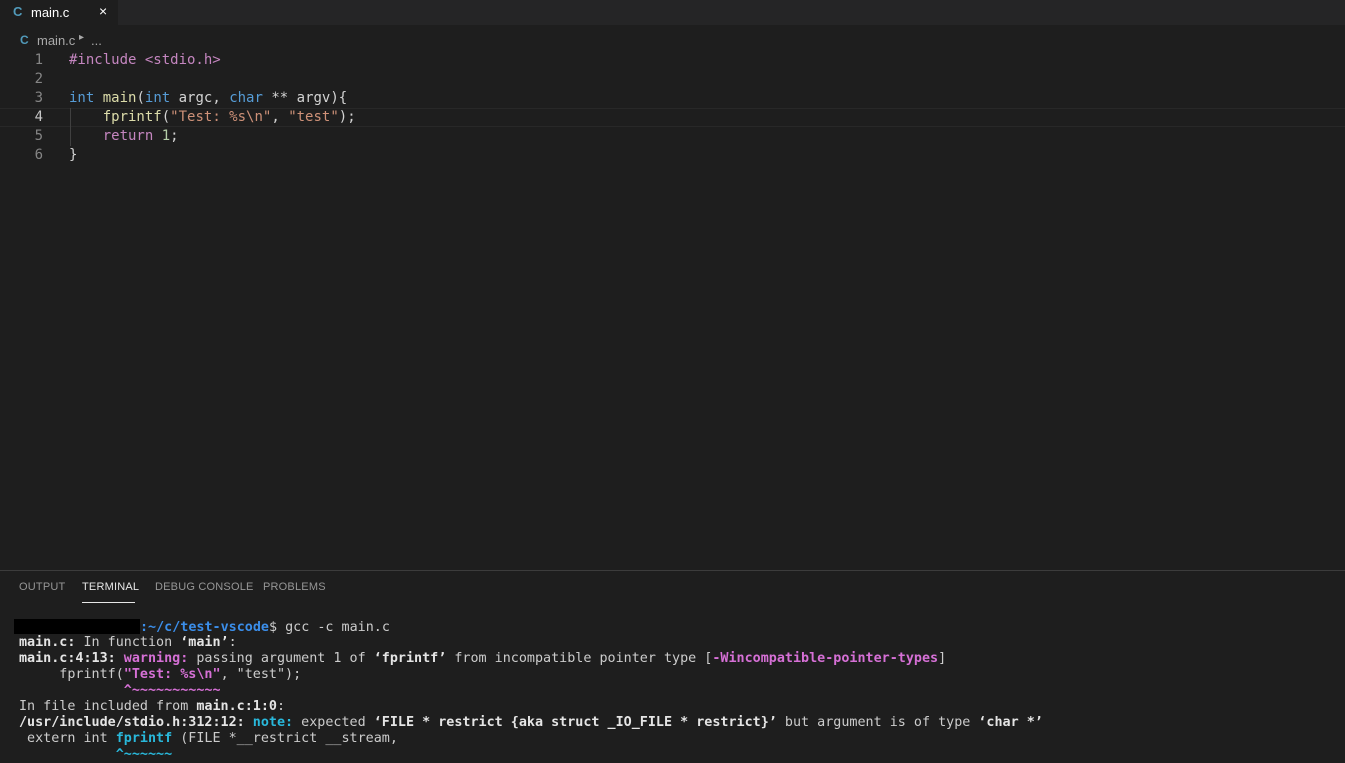  Describe the element at coordinates (160, 674) in the screenshot. I see `terminal-line: fprintf("Test: %s\n", "test");` at that location.